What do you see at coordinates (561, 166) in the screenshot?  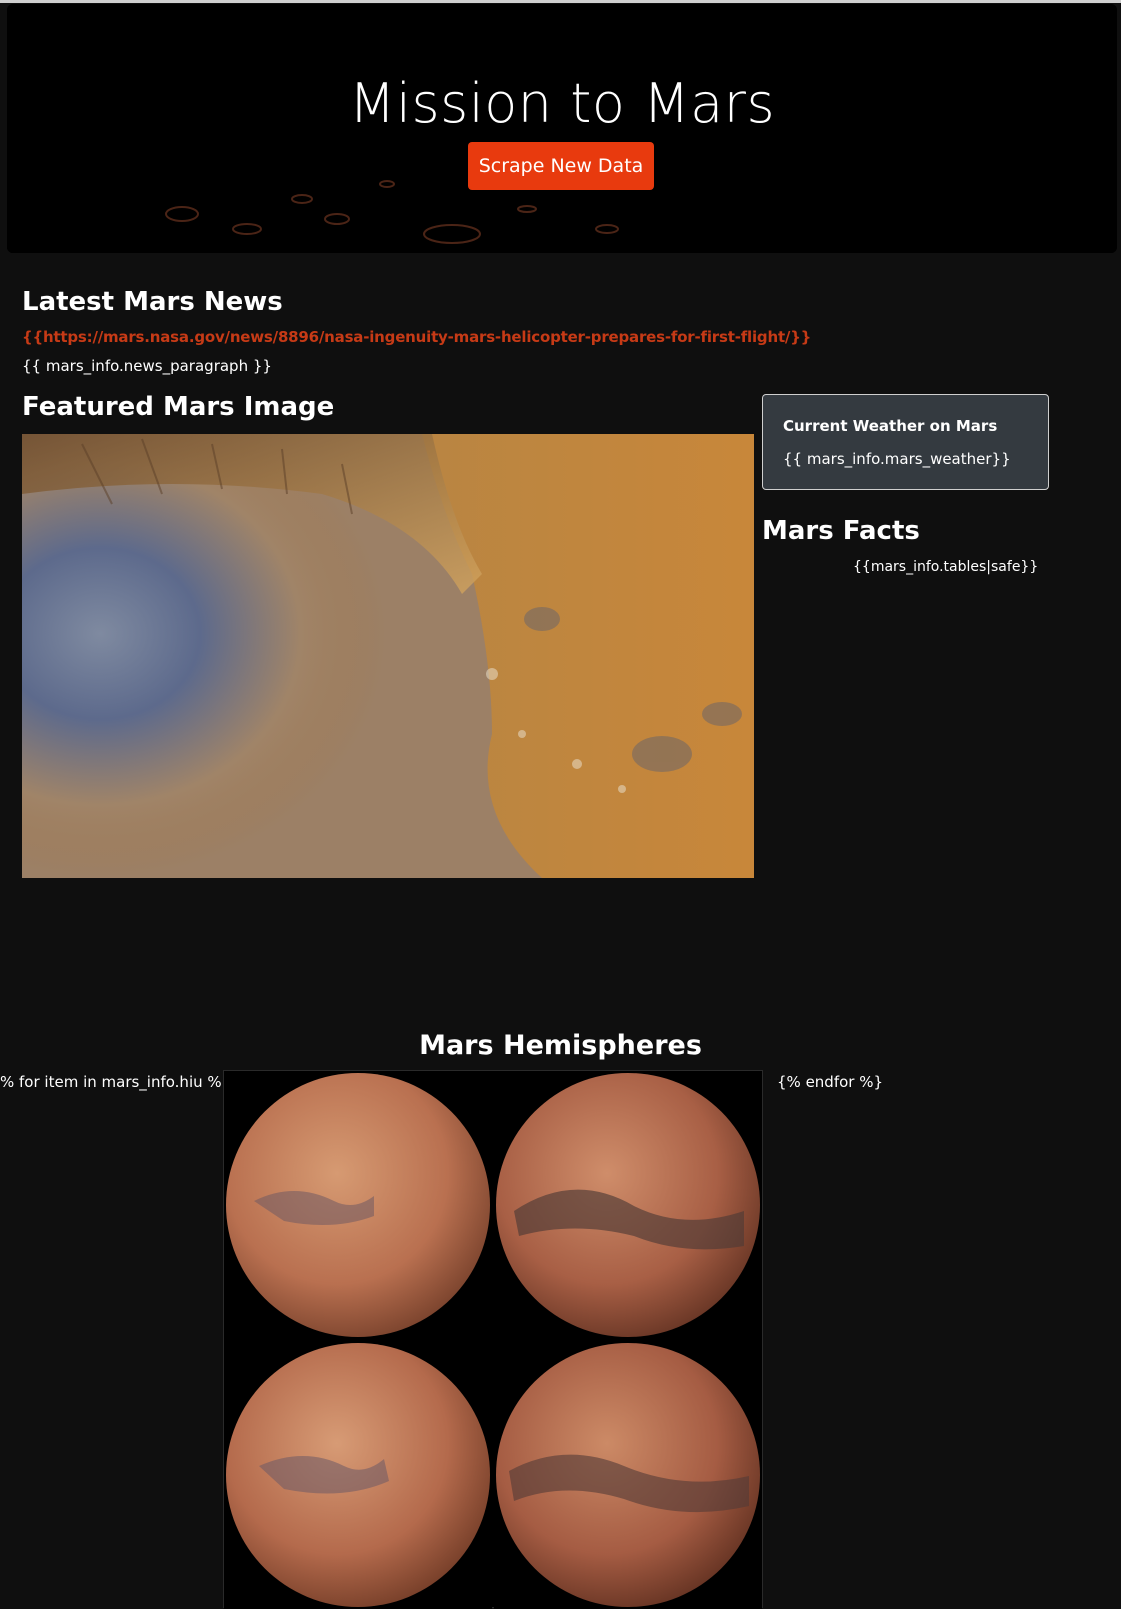 I see `scrape-new-data-button: Scrape New Data` at bounding box center [561, 166].